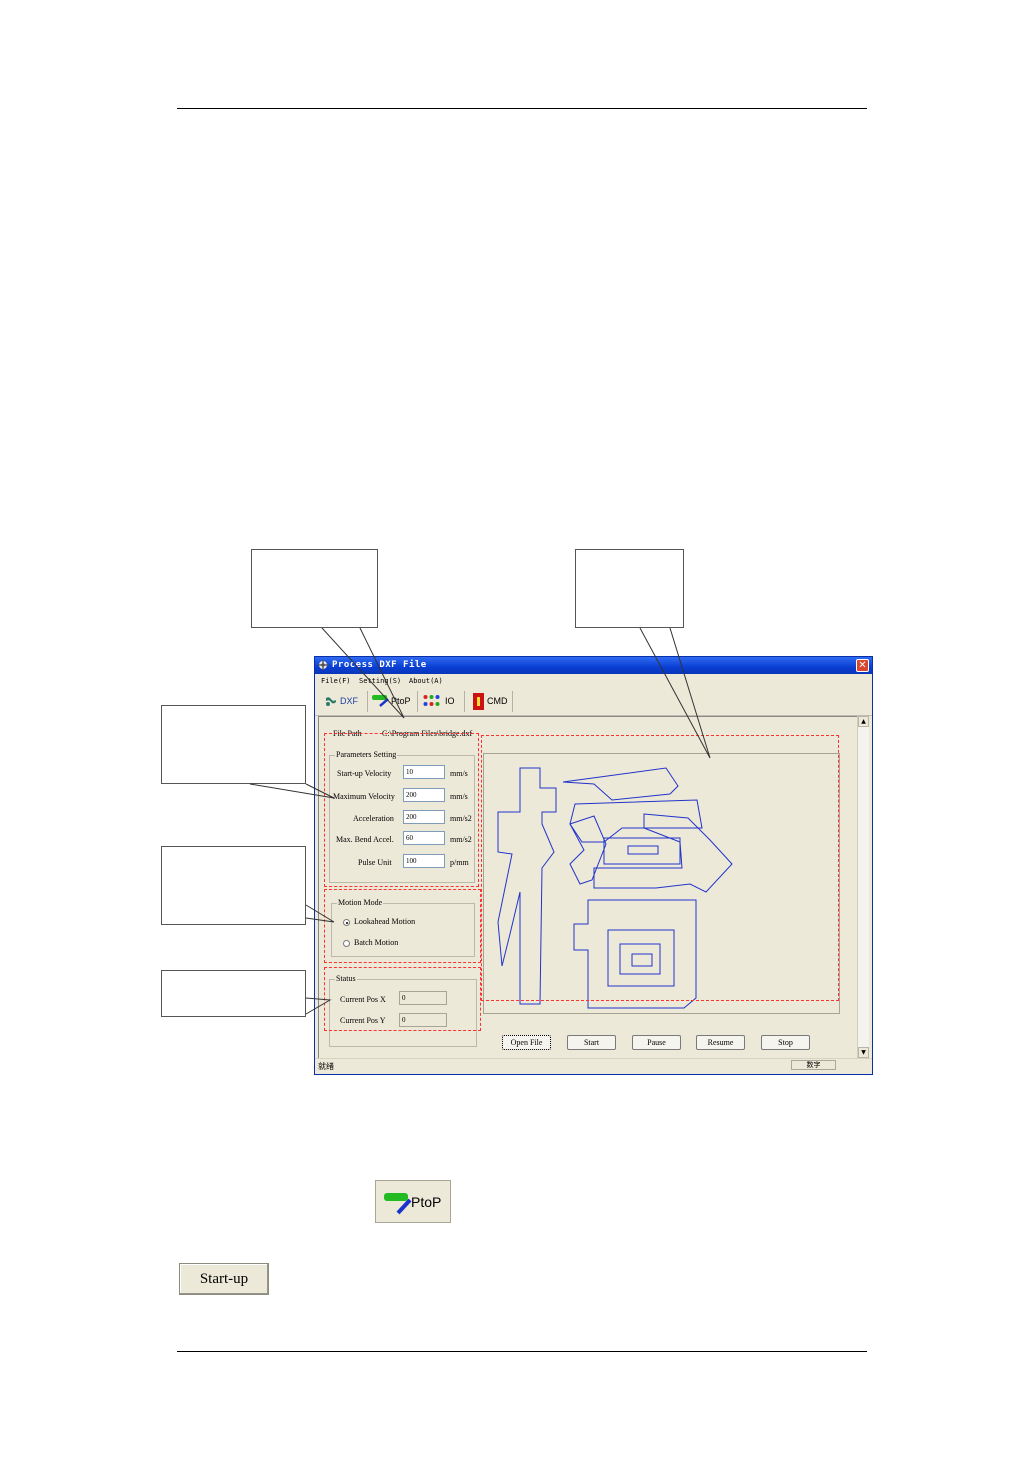 This screenshot has height=1458, width=1032. Describe the element at coordinates (398, 1204) in the screenshot. I see `ptop-icon` at that location.